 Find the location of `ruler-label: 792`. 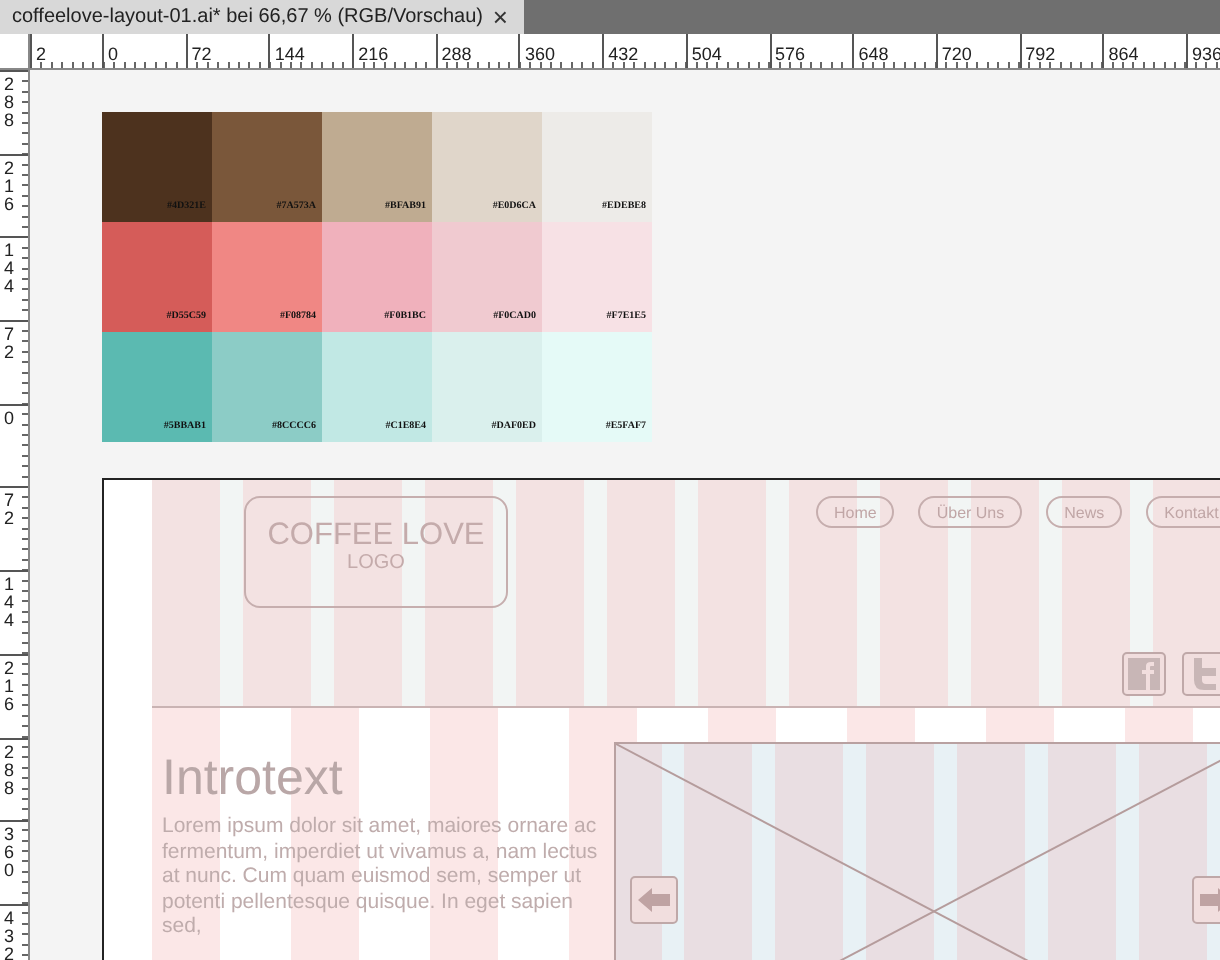

ruler-label: 792 is located at coordinates (1039, 55).